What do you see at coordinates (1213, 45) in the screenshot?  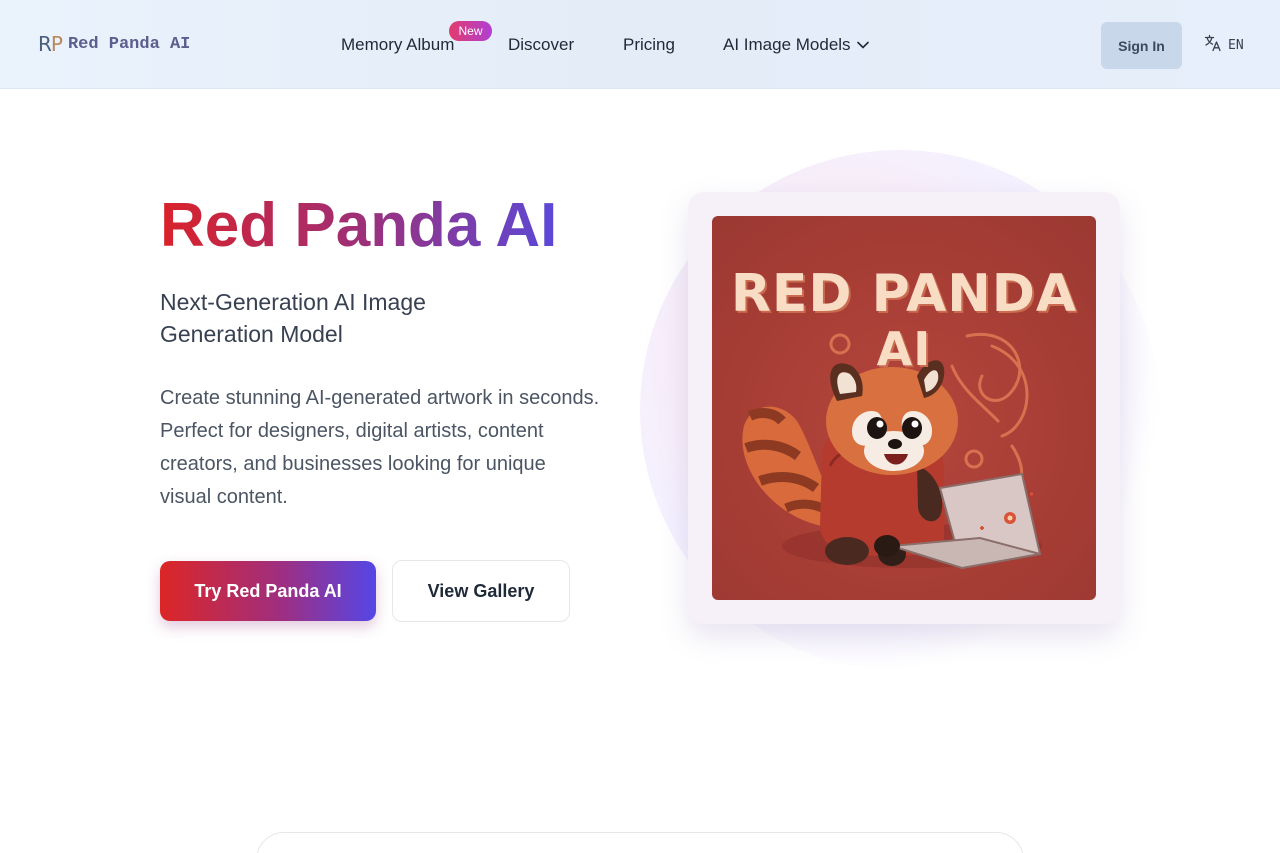 I see `translate-icon` at bounding box center [1213, 45].